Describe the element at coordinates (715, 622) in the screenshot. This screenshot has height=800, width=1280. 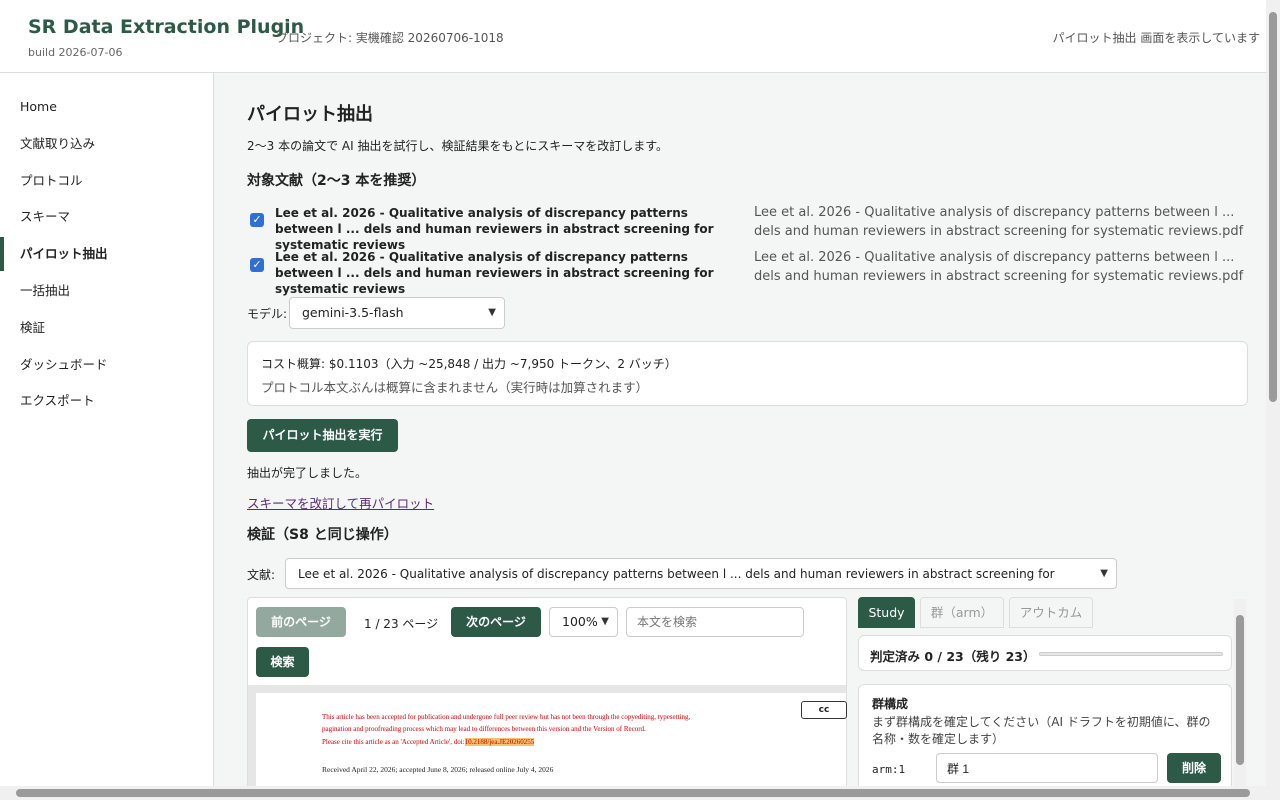
I see `search-input` at that location.